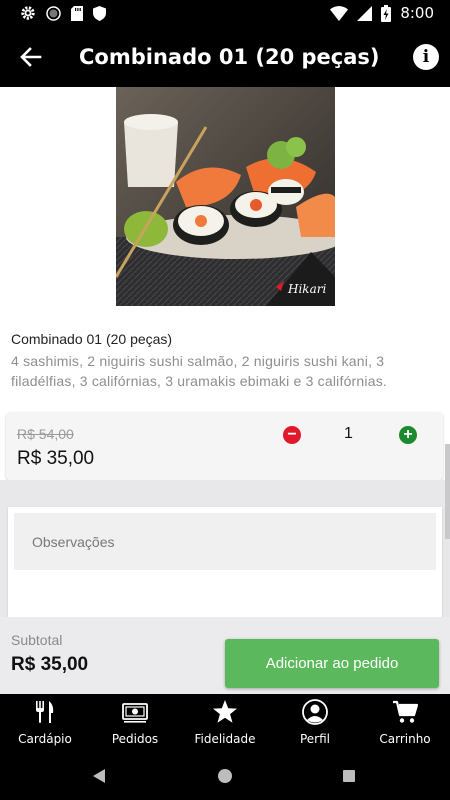 The width and height of the screenshot is (450, 800). I want to click on profile-icon, so click(315, 712).